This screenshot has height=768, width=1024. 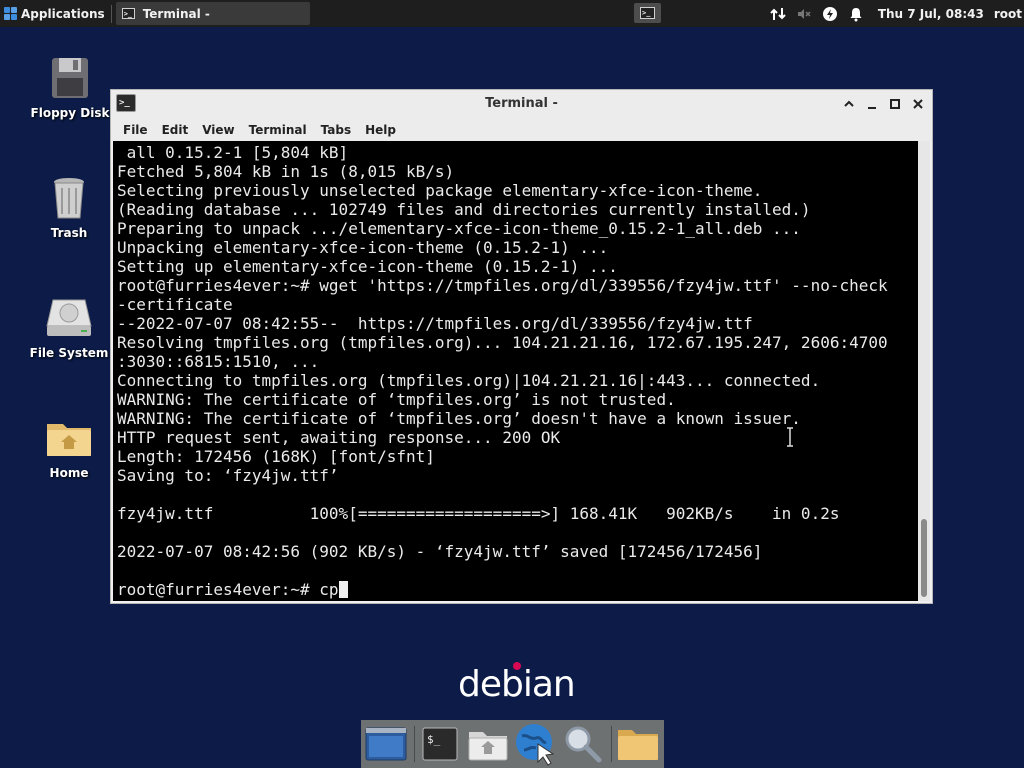 What do you see at coordinates (135, 130) in the screenshot?
I see `menu-file: File` at bounding box center [135, 130].